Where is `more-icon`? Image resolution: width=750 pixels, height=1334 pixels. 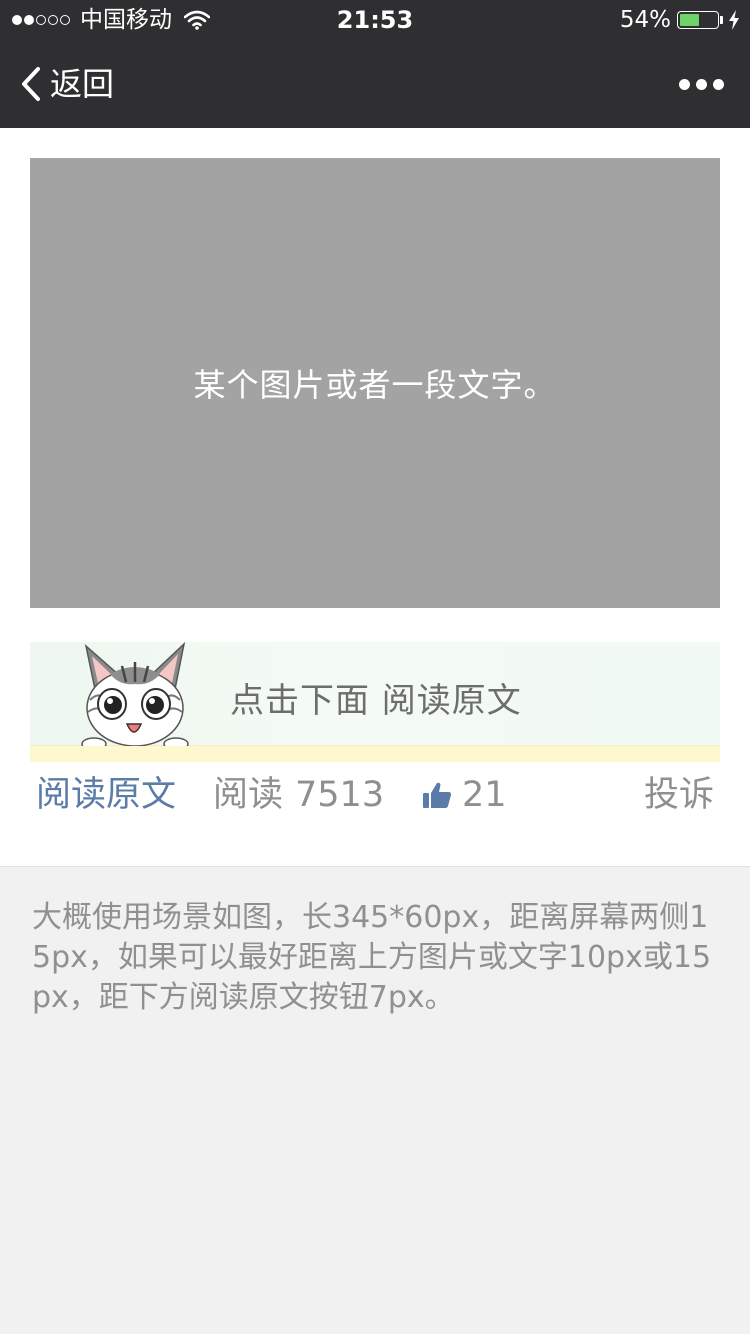 more-icon is located at coordinates (698, 84).